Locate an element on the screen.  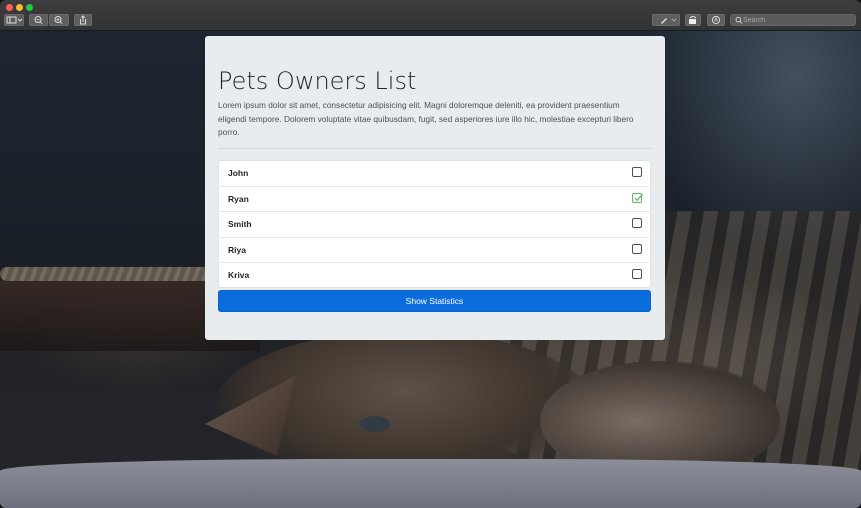
chevron-down-icon is located at coordinates (20, 20).